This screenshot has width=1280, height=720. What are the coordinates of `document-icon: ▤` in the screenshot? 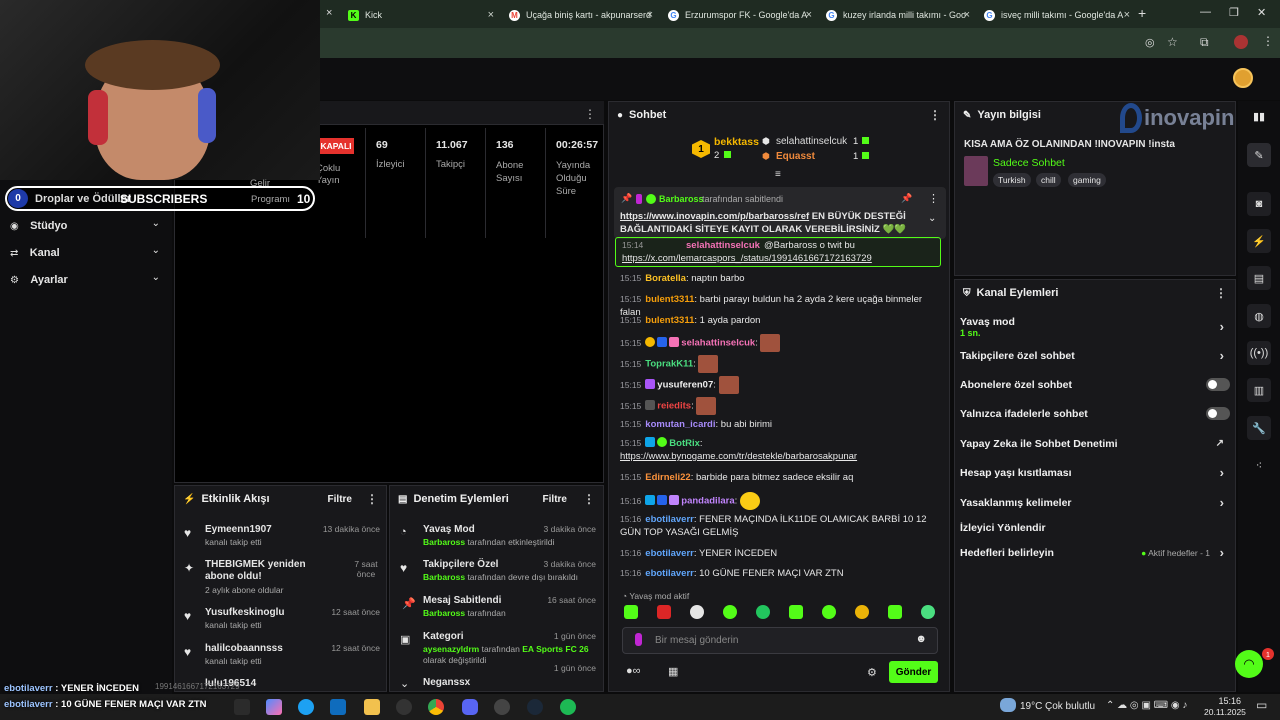 It's located at (1259, 278).